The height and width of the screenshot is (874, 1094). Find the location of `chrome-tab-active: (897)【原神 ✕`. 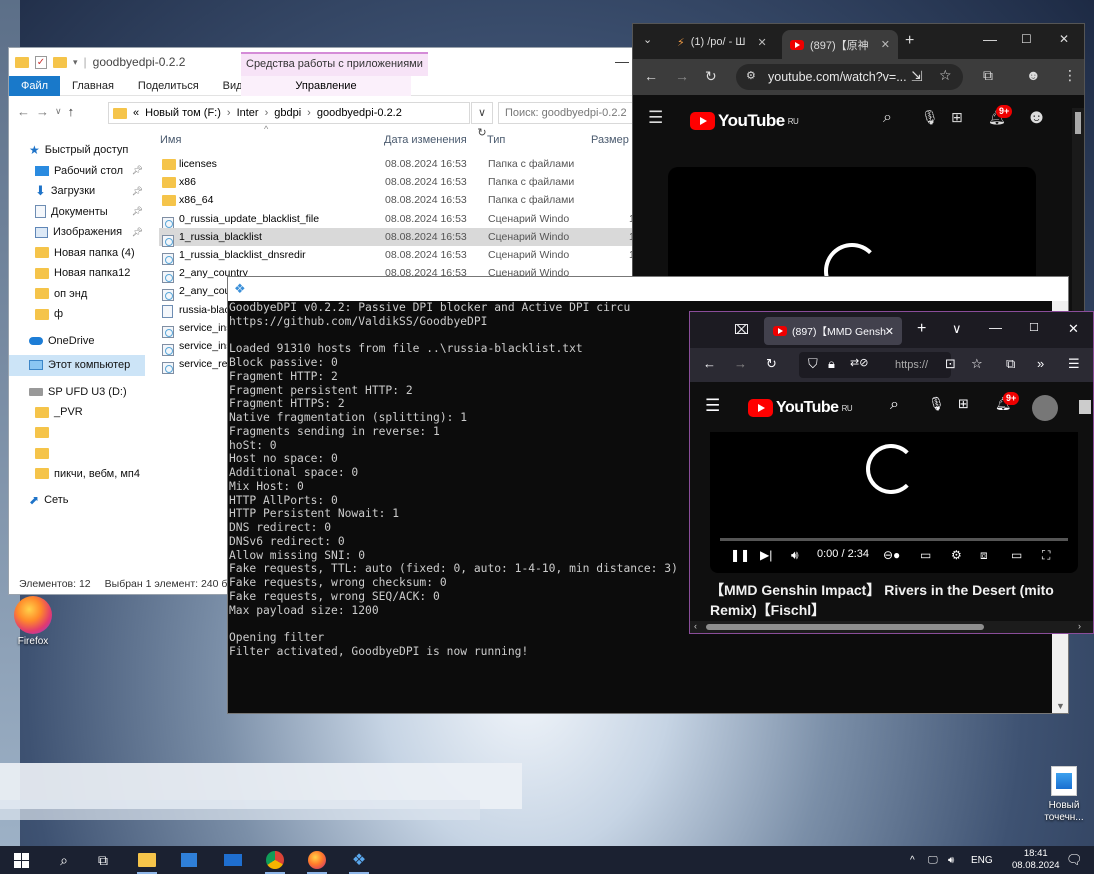

chrome-tab-active: (897)【原神 ✕ is located at coordinates (840, 44).